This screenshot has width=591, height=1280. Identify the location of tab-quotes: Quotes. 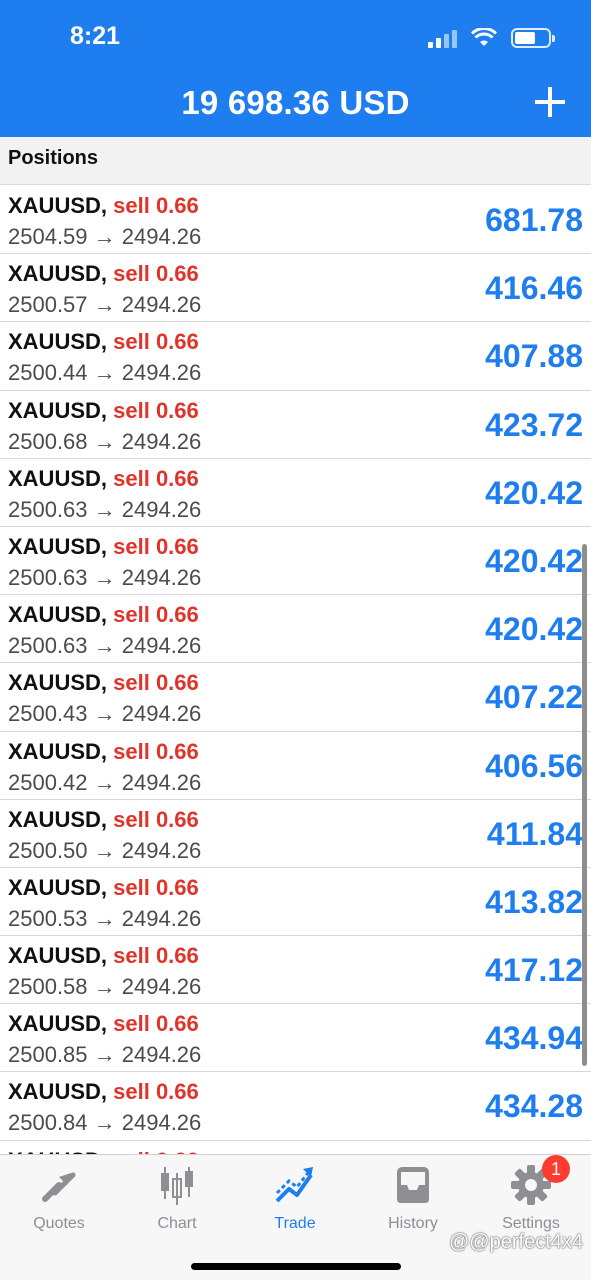
(59, 1200).